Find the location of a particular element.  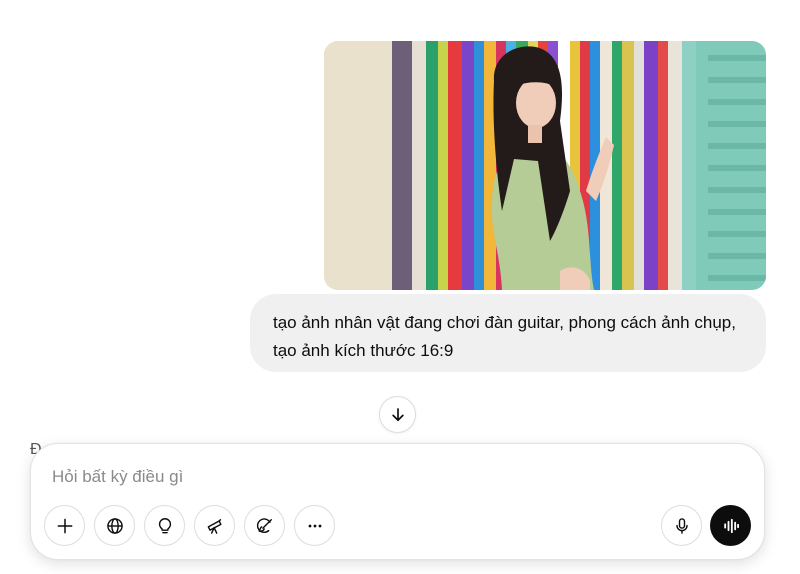

voice-waveform-icon is located at coordinates (731, 525).